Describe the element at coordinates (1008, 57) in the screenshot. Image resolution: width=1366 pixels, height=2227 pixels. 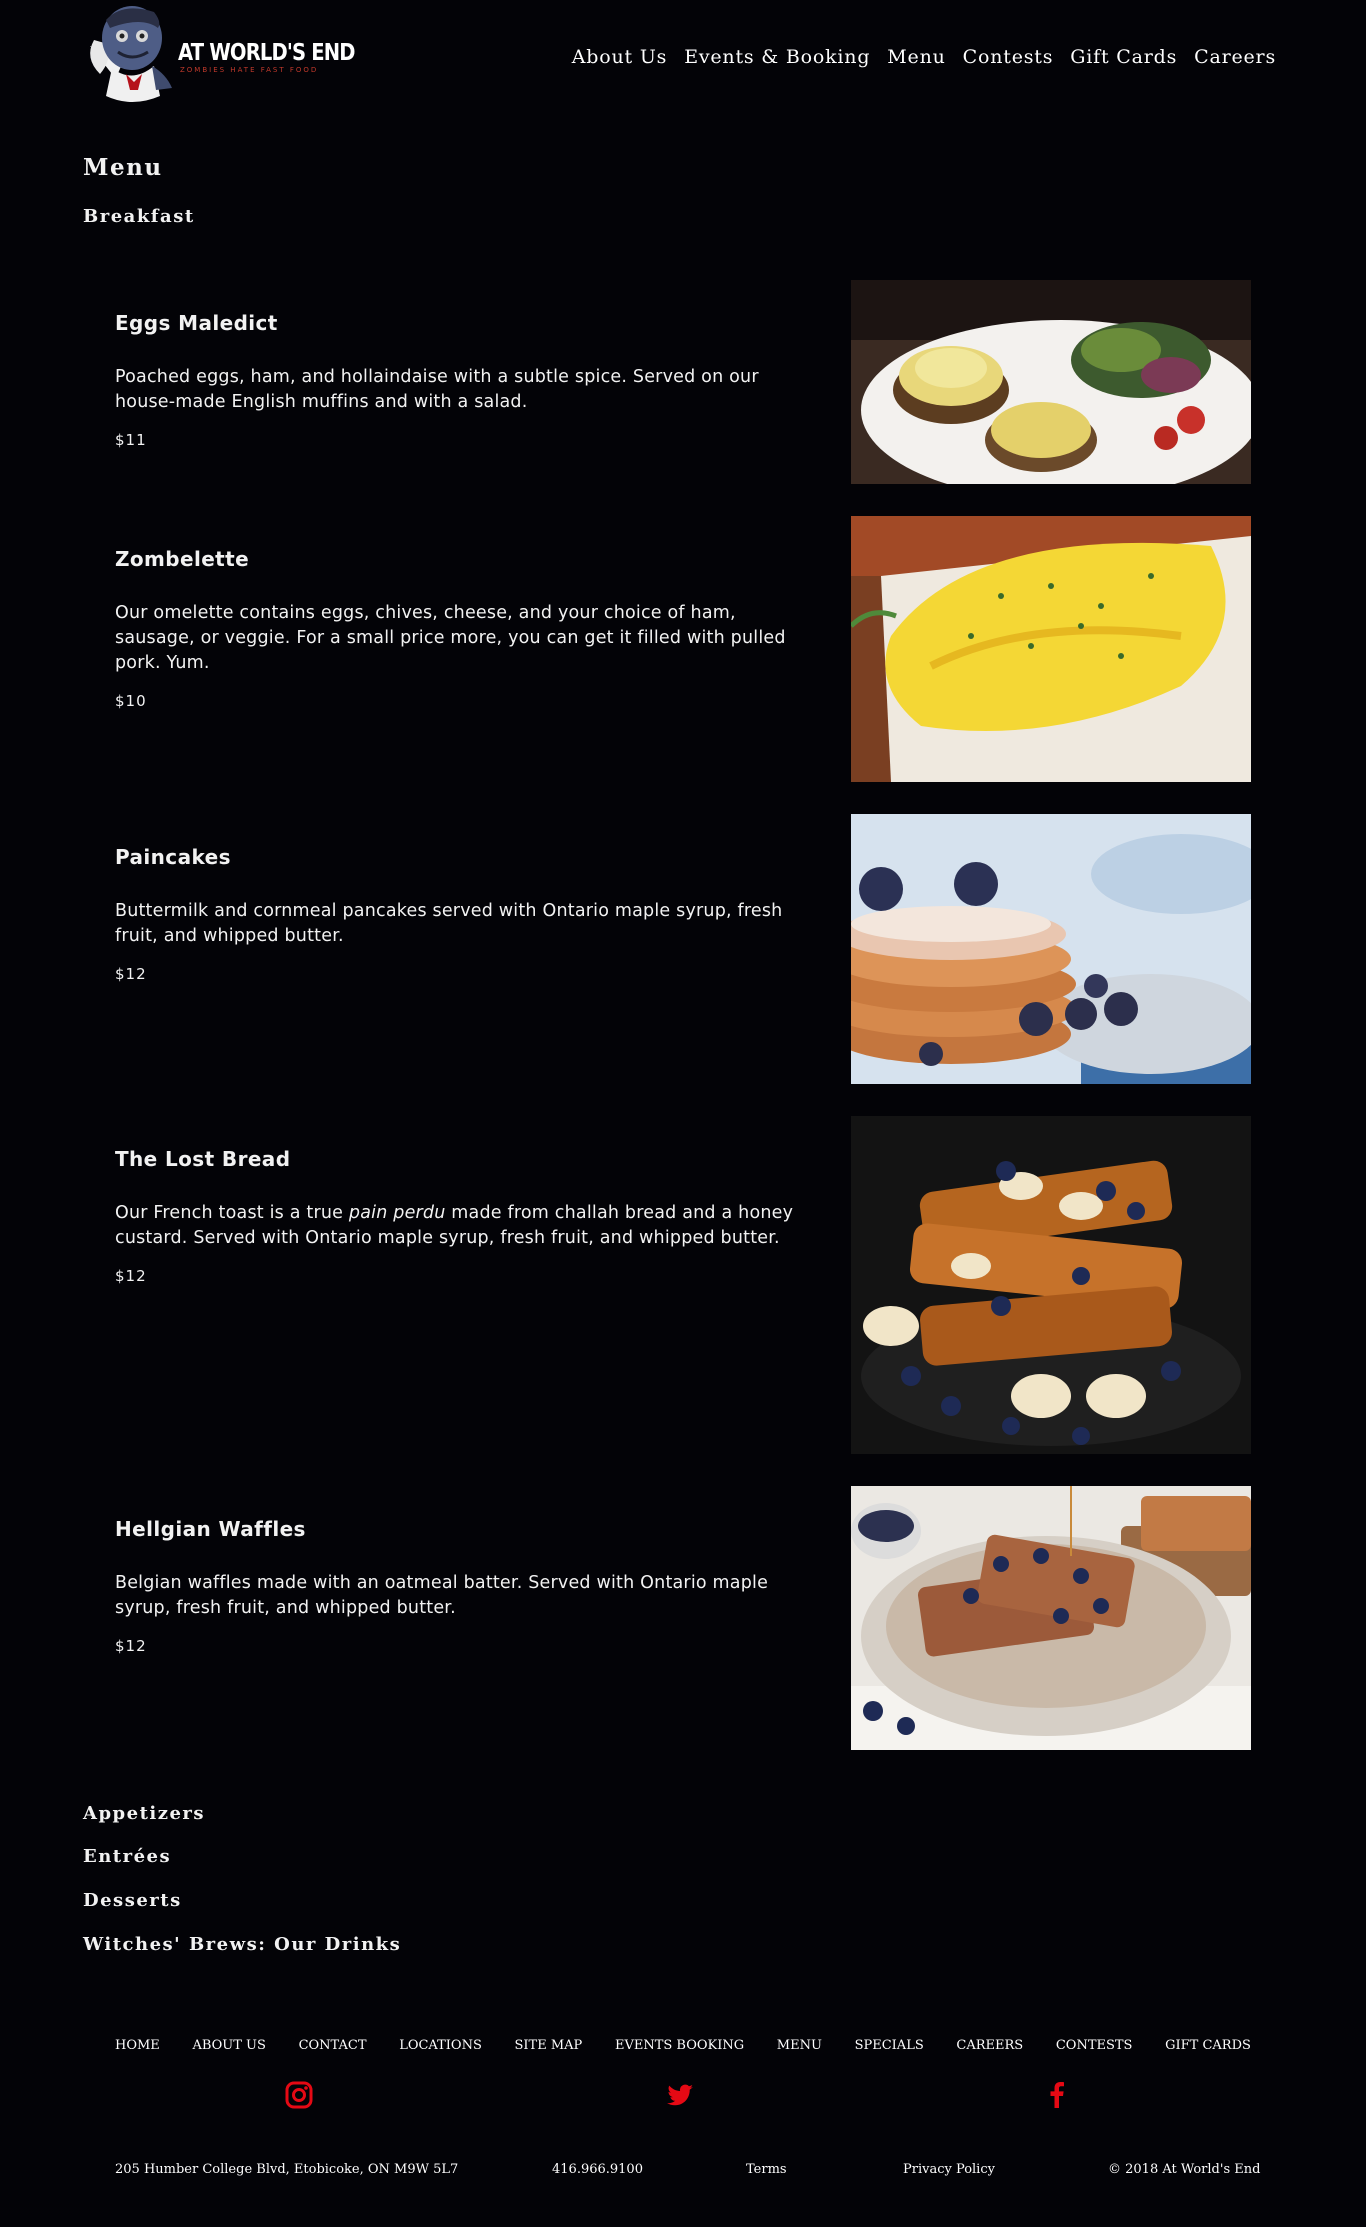
I see `nav-contests: Contests` at that location.